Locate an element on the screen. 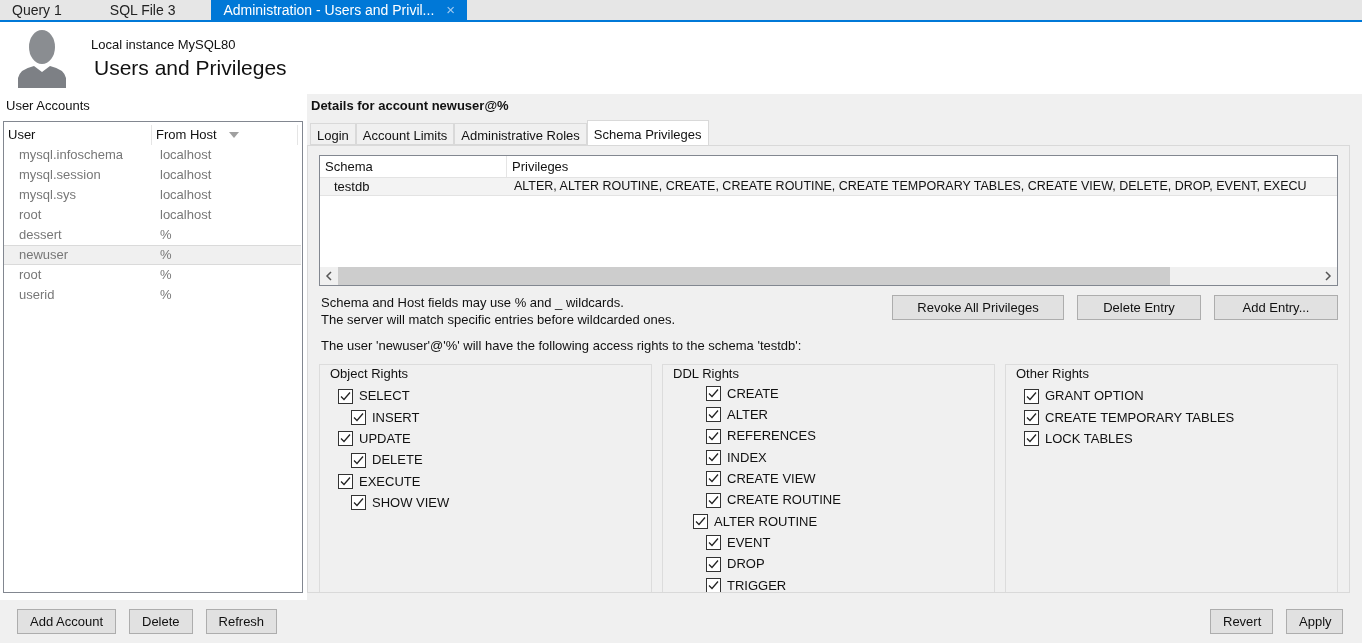 The width and height of the screenshot is (1362, 643). sort-arrow-icon is located at coordinates (233, 135).